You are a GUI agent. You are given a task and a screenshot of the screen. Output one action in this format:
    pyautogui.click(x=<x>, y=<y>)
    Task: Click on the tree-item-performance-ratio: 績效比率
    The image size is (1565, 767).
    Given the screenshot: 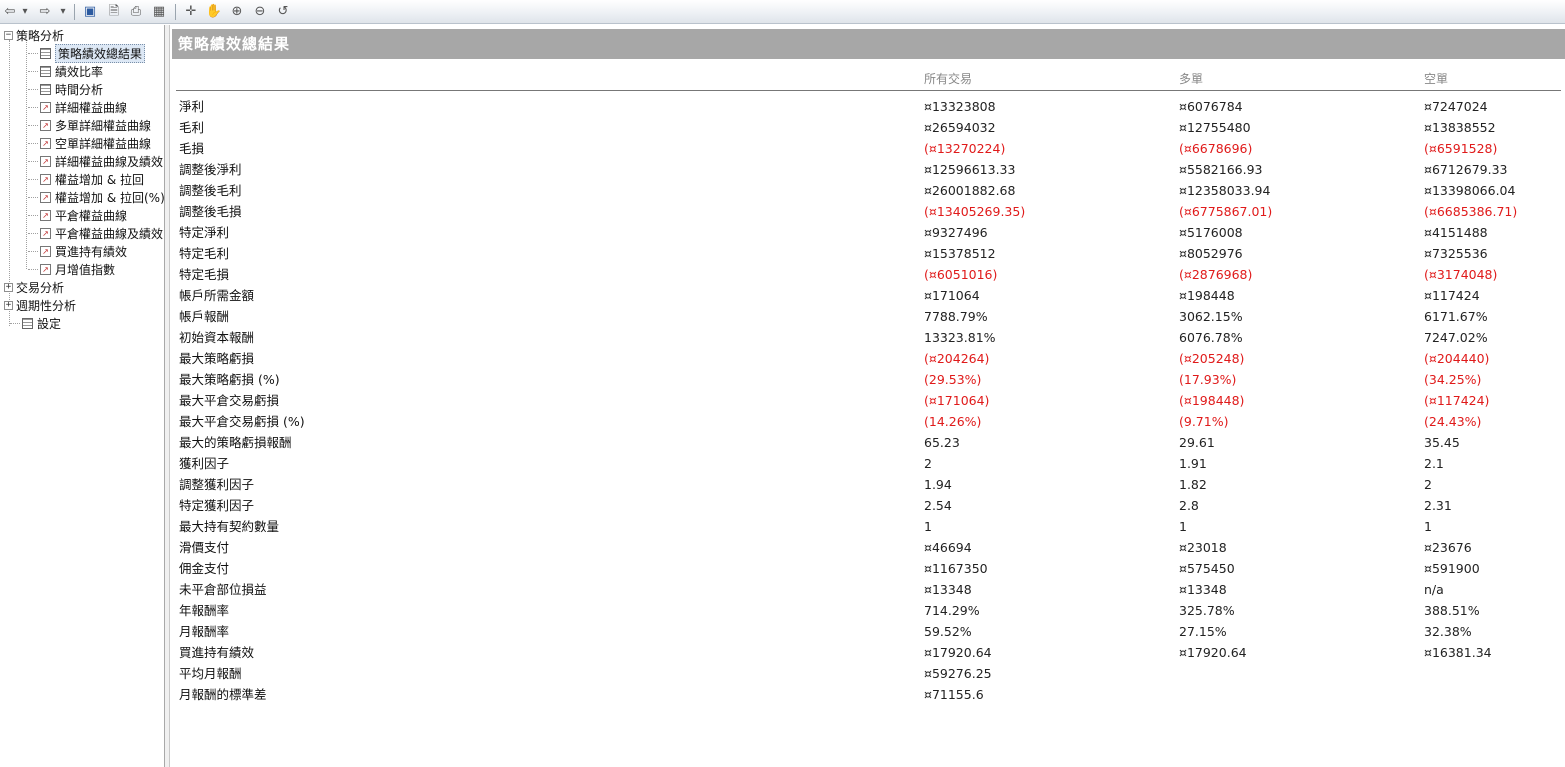 What is the action you would take?
    pyautogui.click(x=65, y=71)
    